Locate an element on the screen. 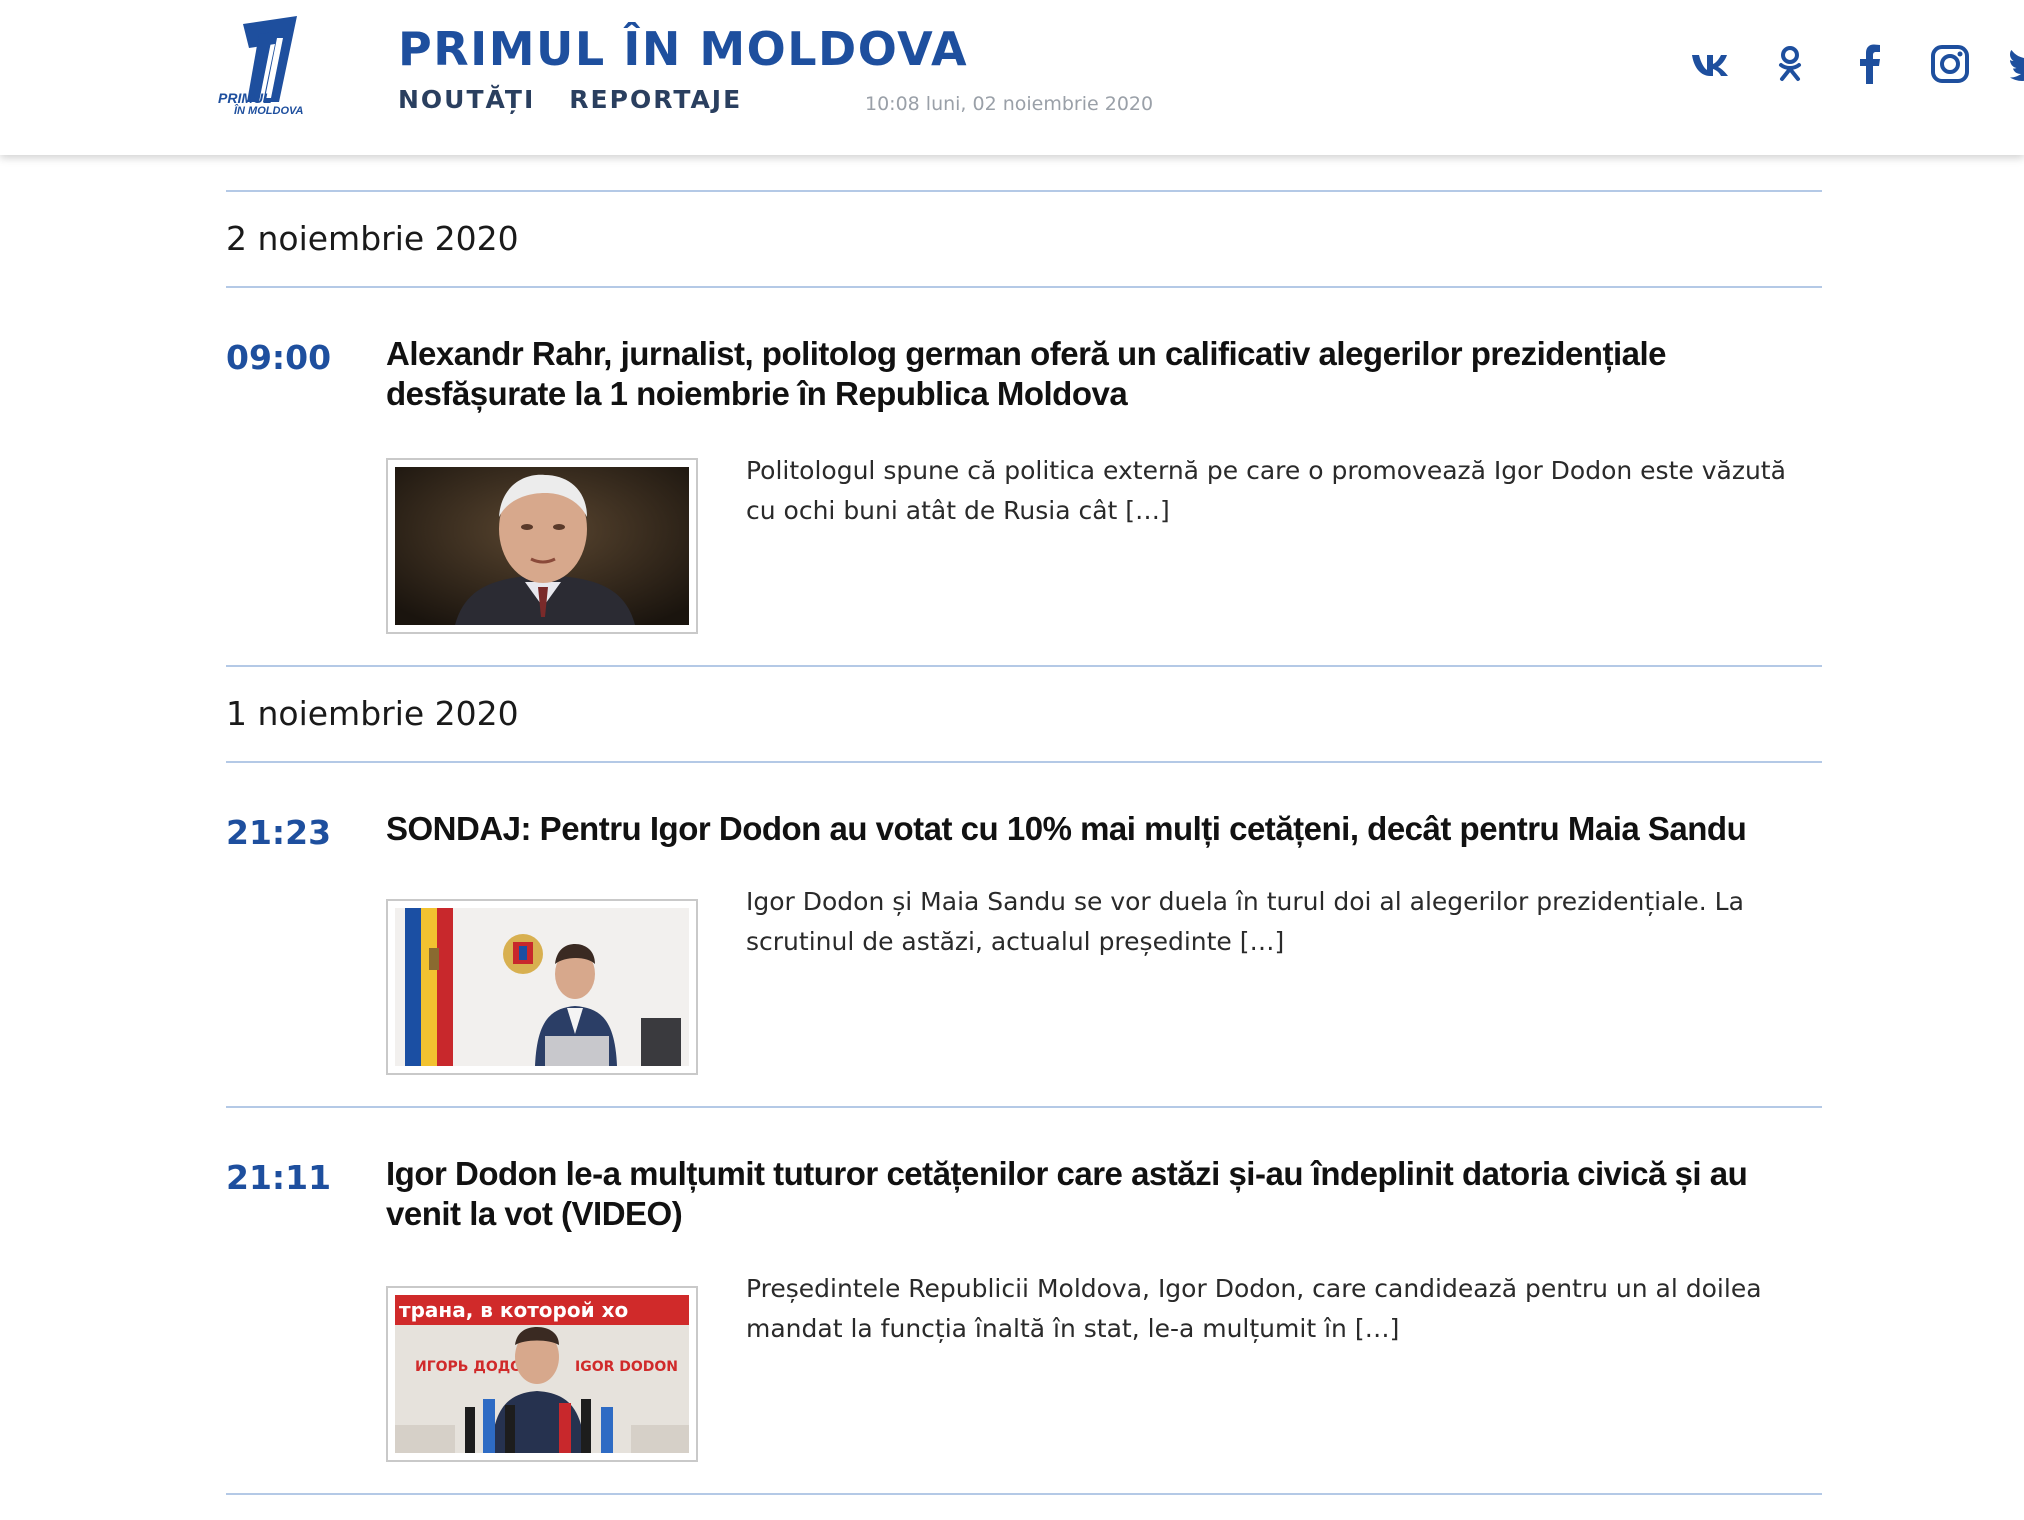 The image size is (2024, 1520). day-label: 1 noiembrie 2020 is located at coordinates (372, 713).